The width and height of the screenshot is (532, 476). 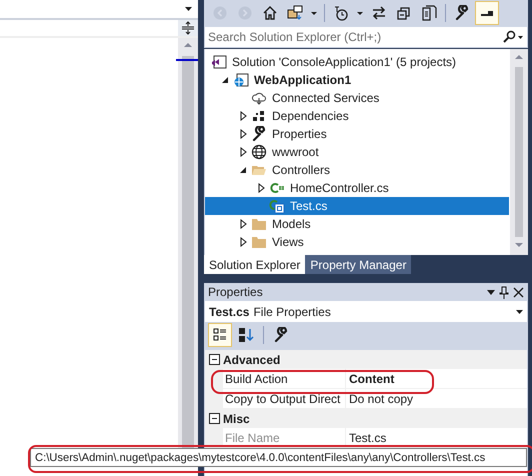 What do you see at coordinates (357, 116) in the screenshot?
I see `tree-item: Dependencies` at bounding box center [357, 116].